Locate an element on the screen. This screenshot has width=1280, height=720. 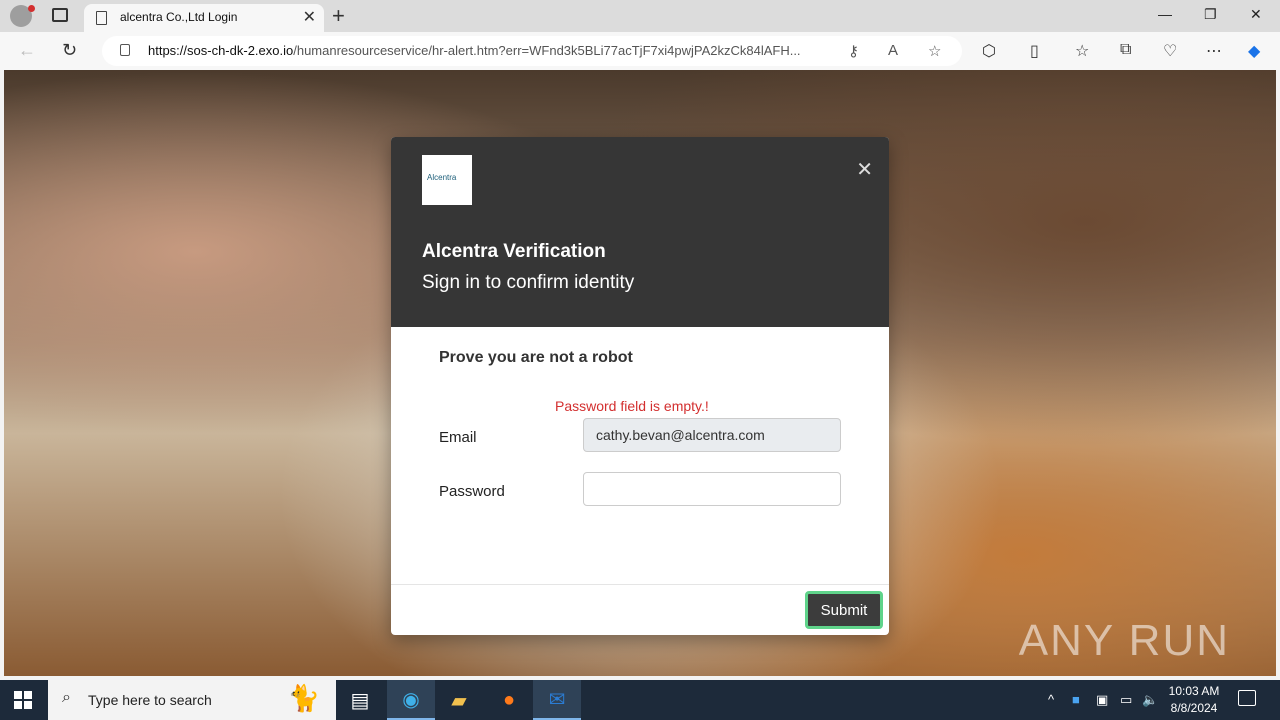
more-menu-icon: ⋯ is located at coordinates (1214, 51).